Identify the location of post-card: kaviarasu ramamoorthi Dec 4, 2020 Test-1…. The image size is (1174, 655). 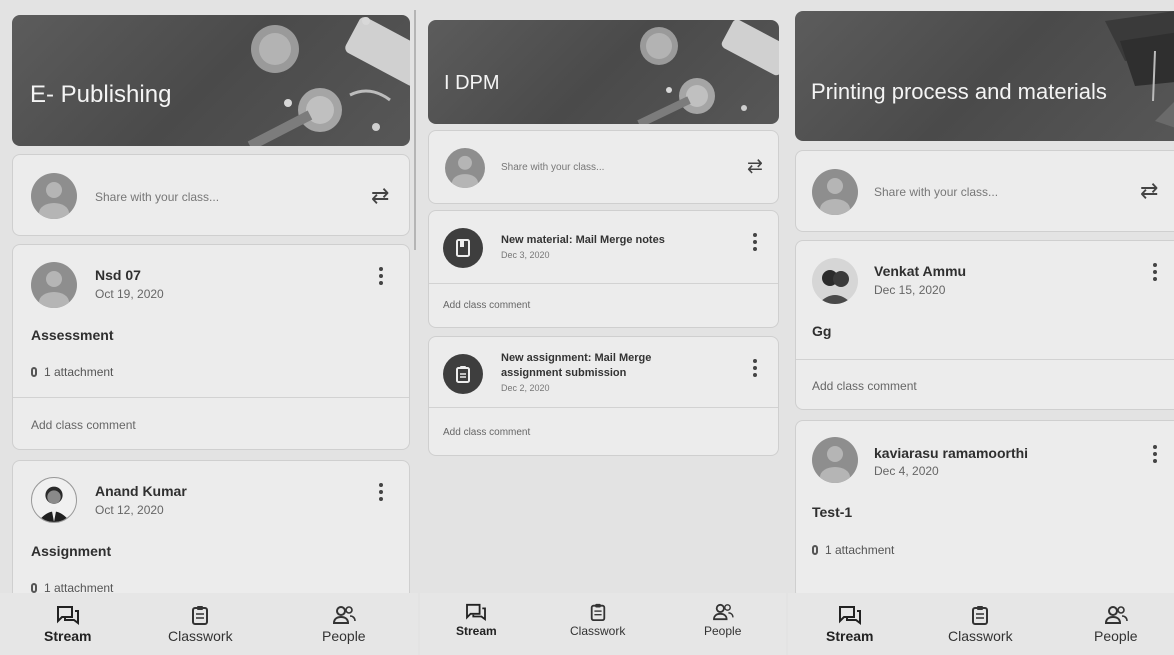
(984, 510).